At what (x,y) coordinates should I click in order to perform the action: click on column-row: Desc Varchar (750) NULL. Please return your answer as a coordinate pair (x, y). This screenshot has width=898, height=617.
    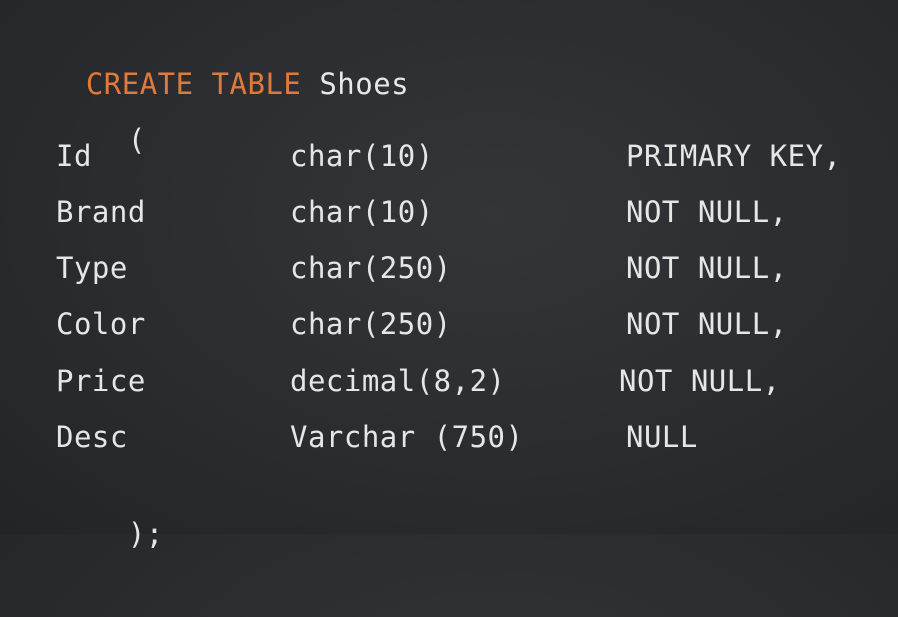
    Looking at the image, I should click on (449, 437).